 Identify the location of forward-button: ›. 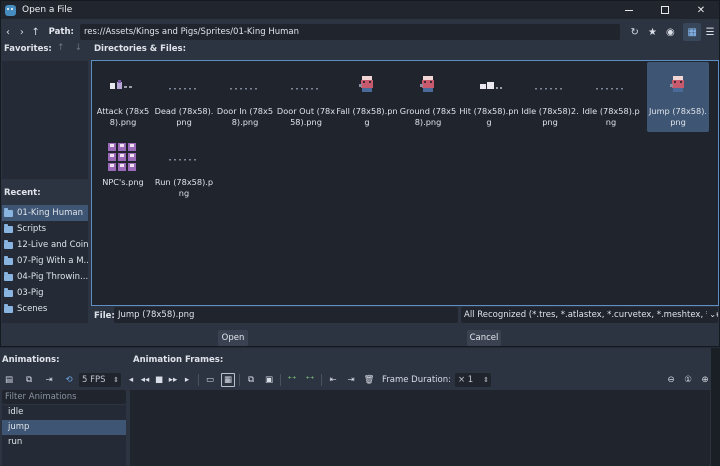
(22, 32).